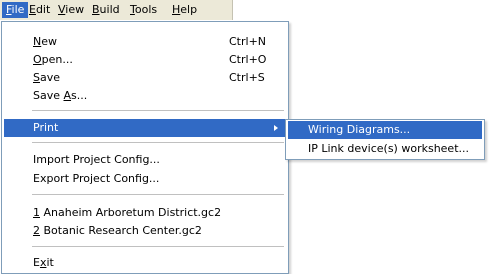  Describe the element at coordinates (46, 127) in the screenshot. I see `menu-item-print-label: Print` at that location.